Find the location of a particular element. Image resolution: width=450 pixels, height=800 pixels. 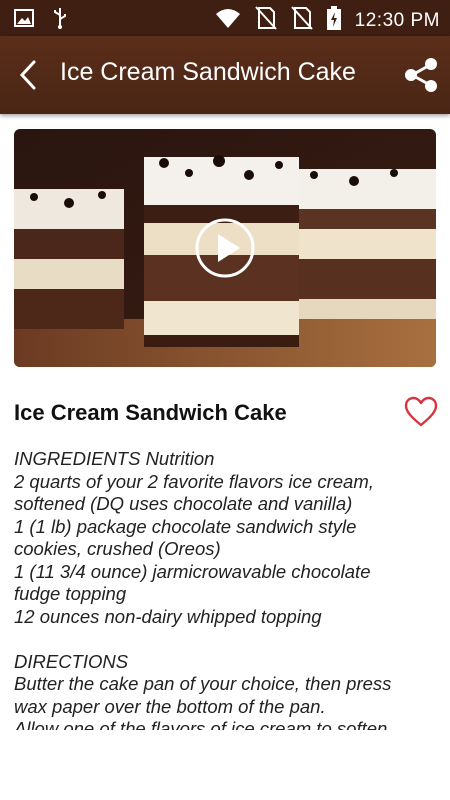

text-line: cookies, crushed (Oreos) is located at coordinates (117, 548).